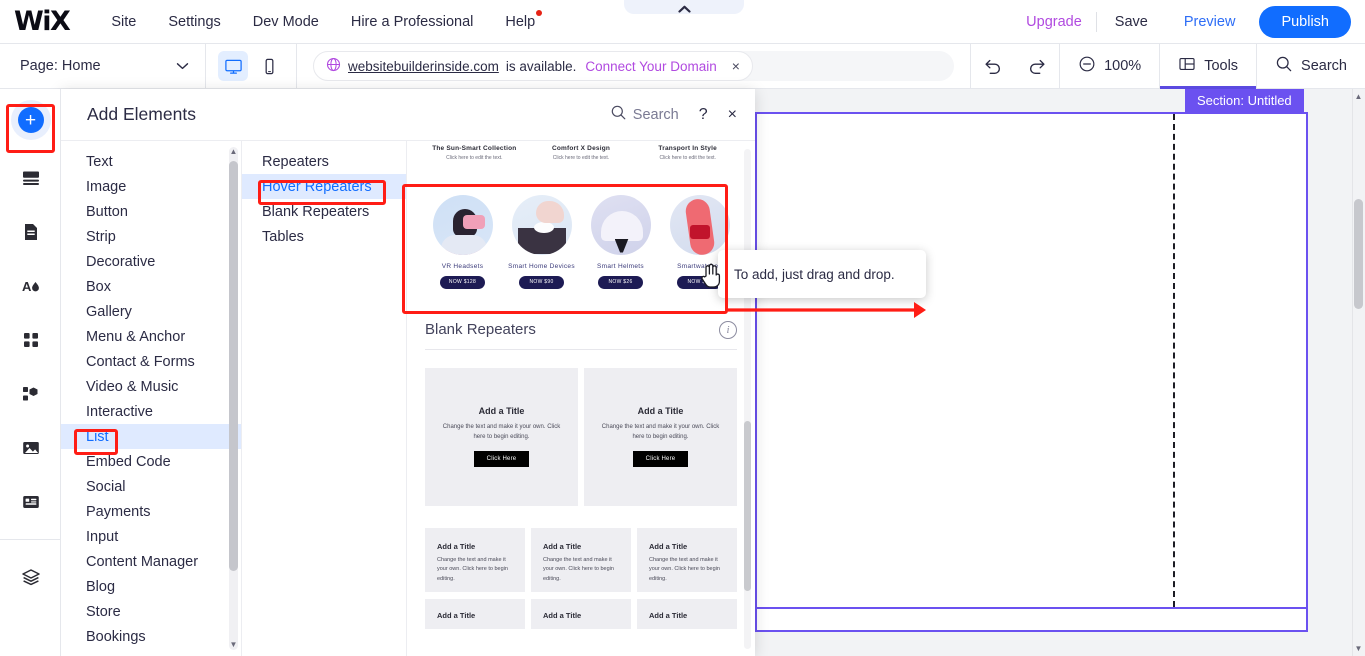 Image resolution: width=1365 pixels, height=656 pixels. What do you see at coordinates (732, 115) in the screenshot?
I see `panel-close-button: ×` at bounding box center [732, 115].